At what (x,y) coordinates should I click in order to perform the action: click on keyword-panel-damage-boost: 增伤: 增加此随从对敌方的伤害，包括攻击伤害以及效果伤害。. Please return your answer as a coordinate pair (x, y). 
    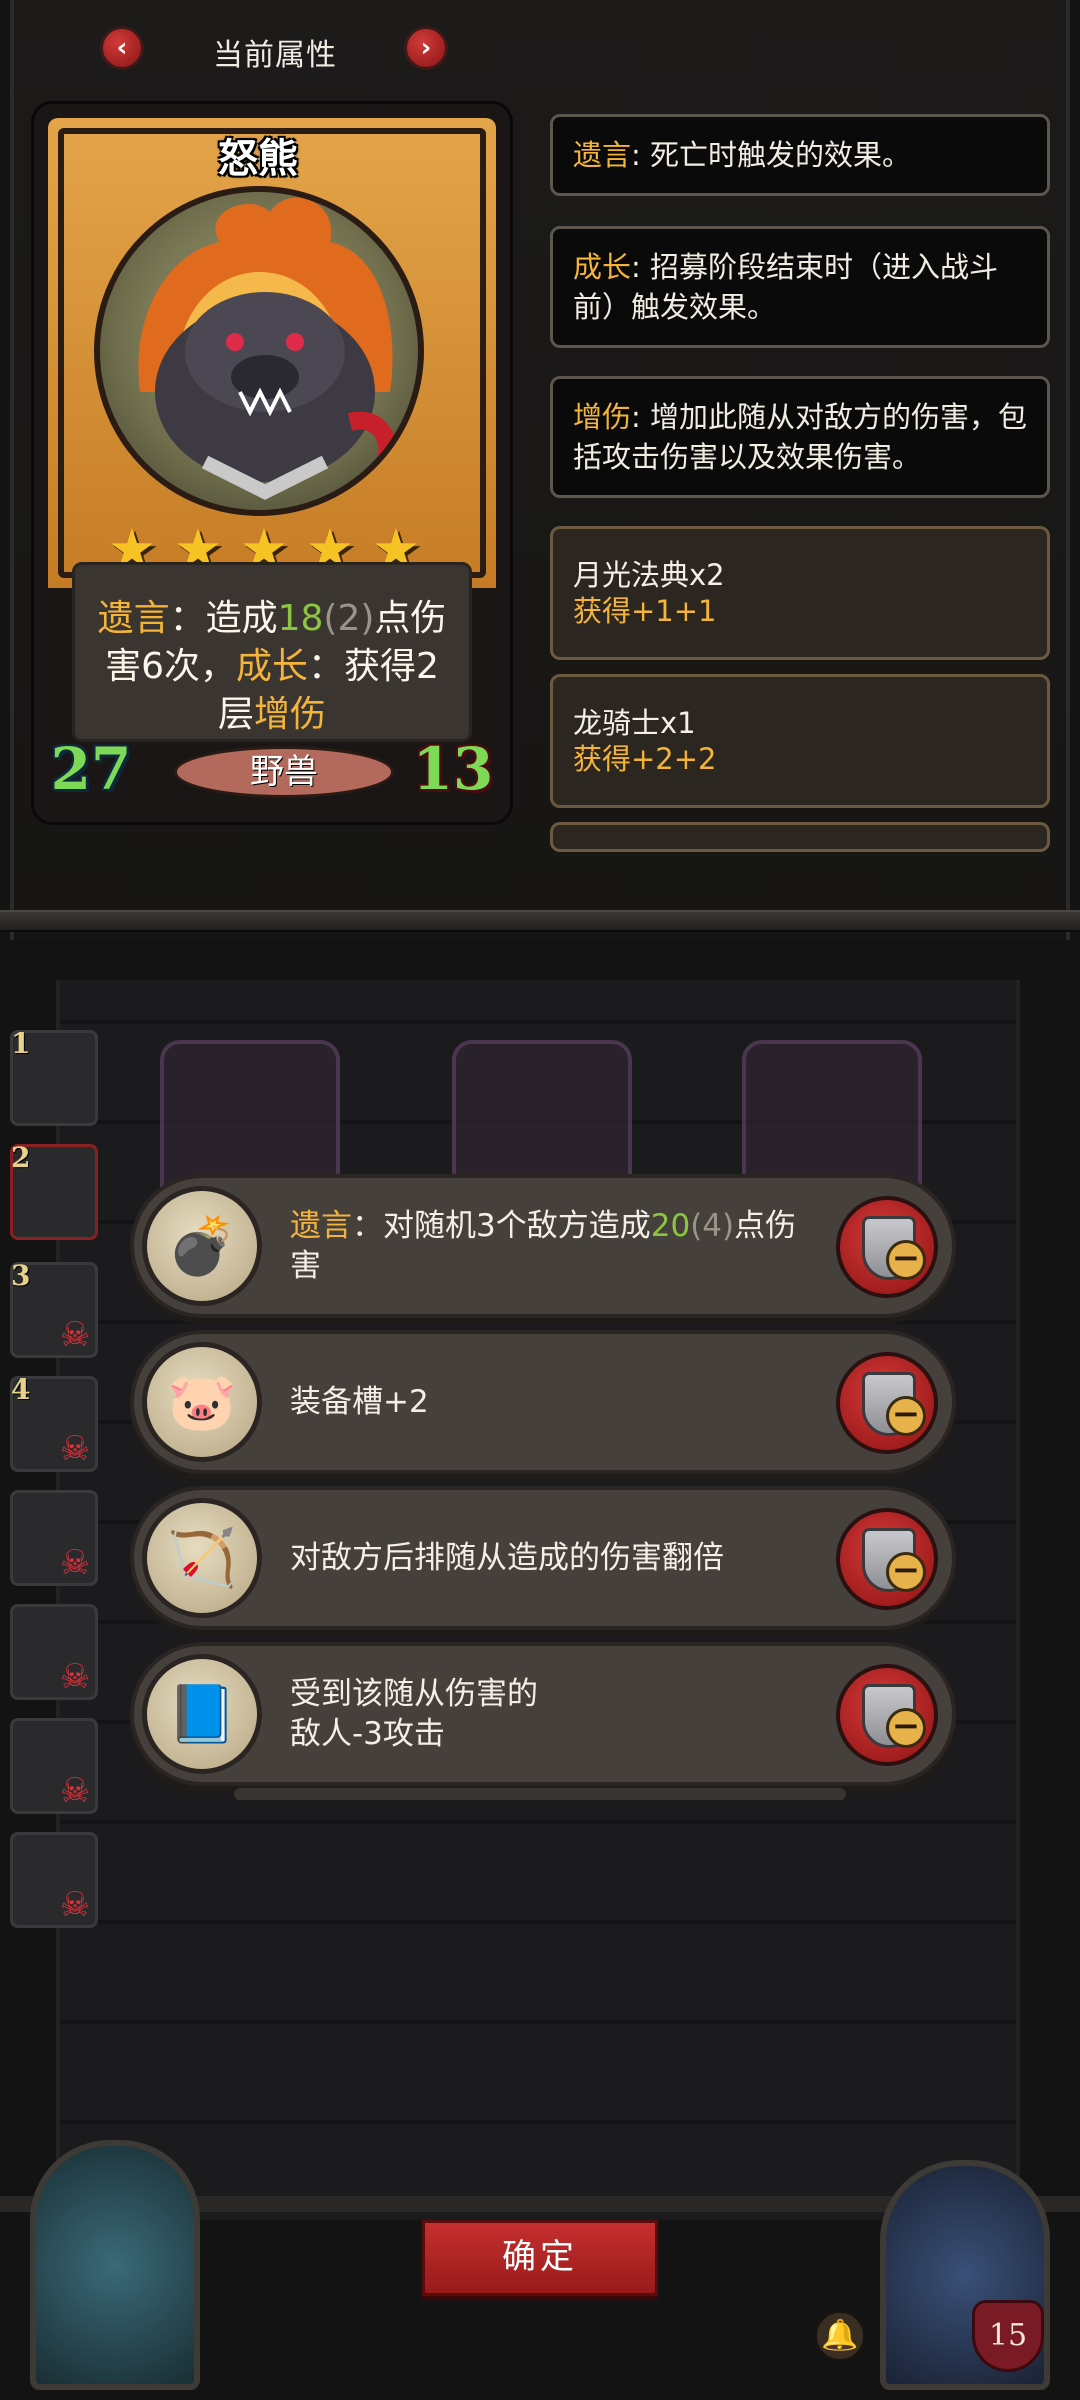
    Looking at the image, I should click on (800, 437).